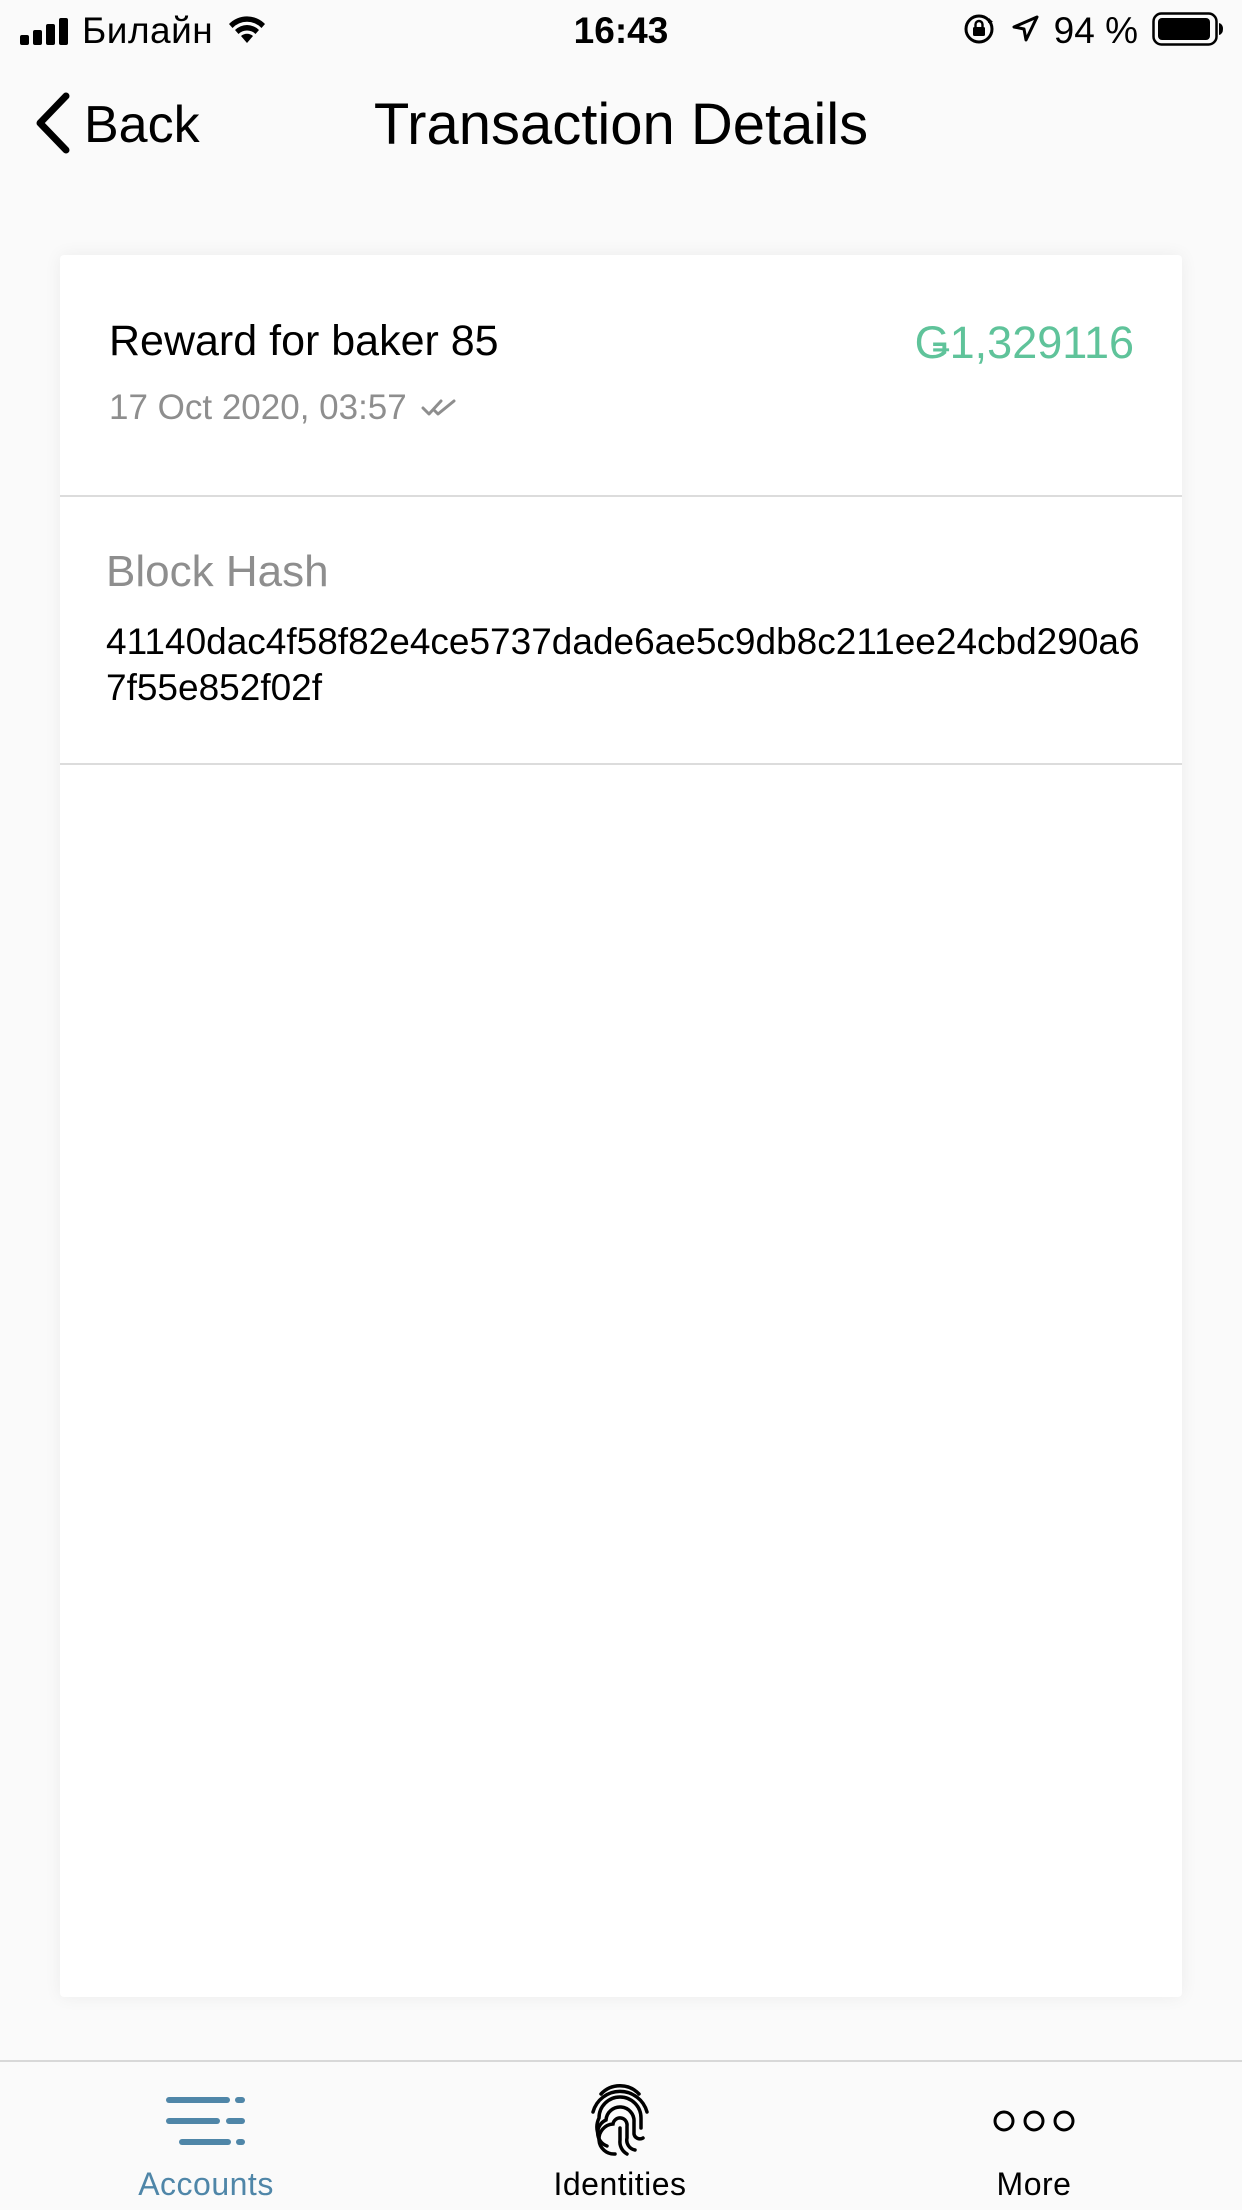 Image resolution: width=1242 pixels, height=2210 pixels. What do you see at coordinates (1034, 2184) in the screenshot?
I see `tab-more-label: More` at bounding box center [1034, 2184].